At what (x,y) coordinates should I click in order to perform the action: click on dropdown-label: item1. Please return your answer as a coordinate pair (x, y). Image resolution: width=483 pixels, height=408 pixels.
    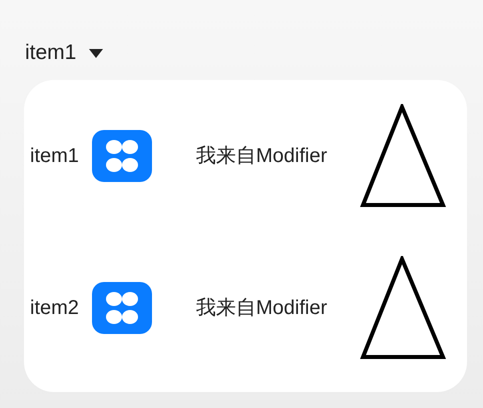
    Looking at the image, I should click on (50, 53).